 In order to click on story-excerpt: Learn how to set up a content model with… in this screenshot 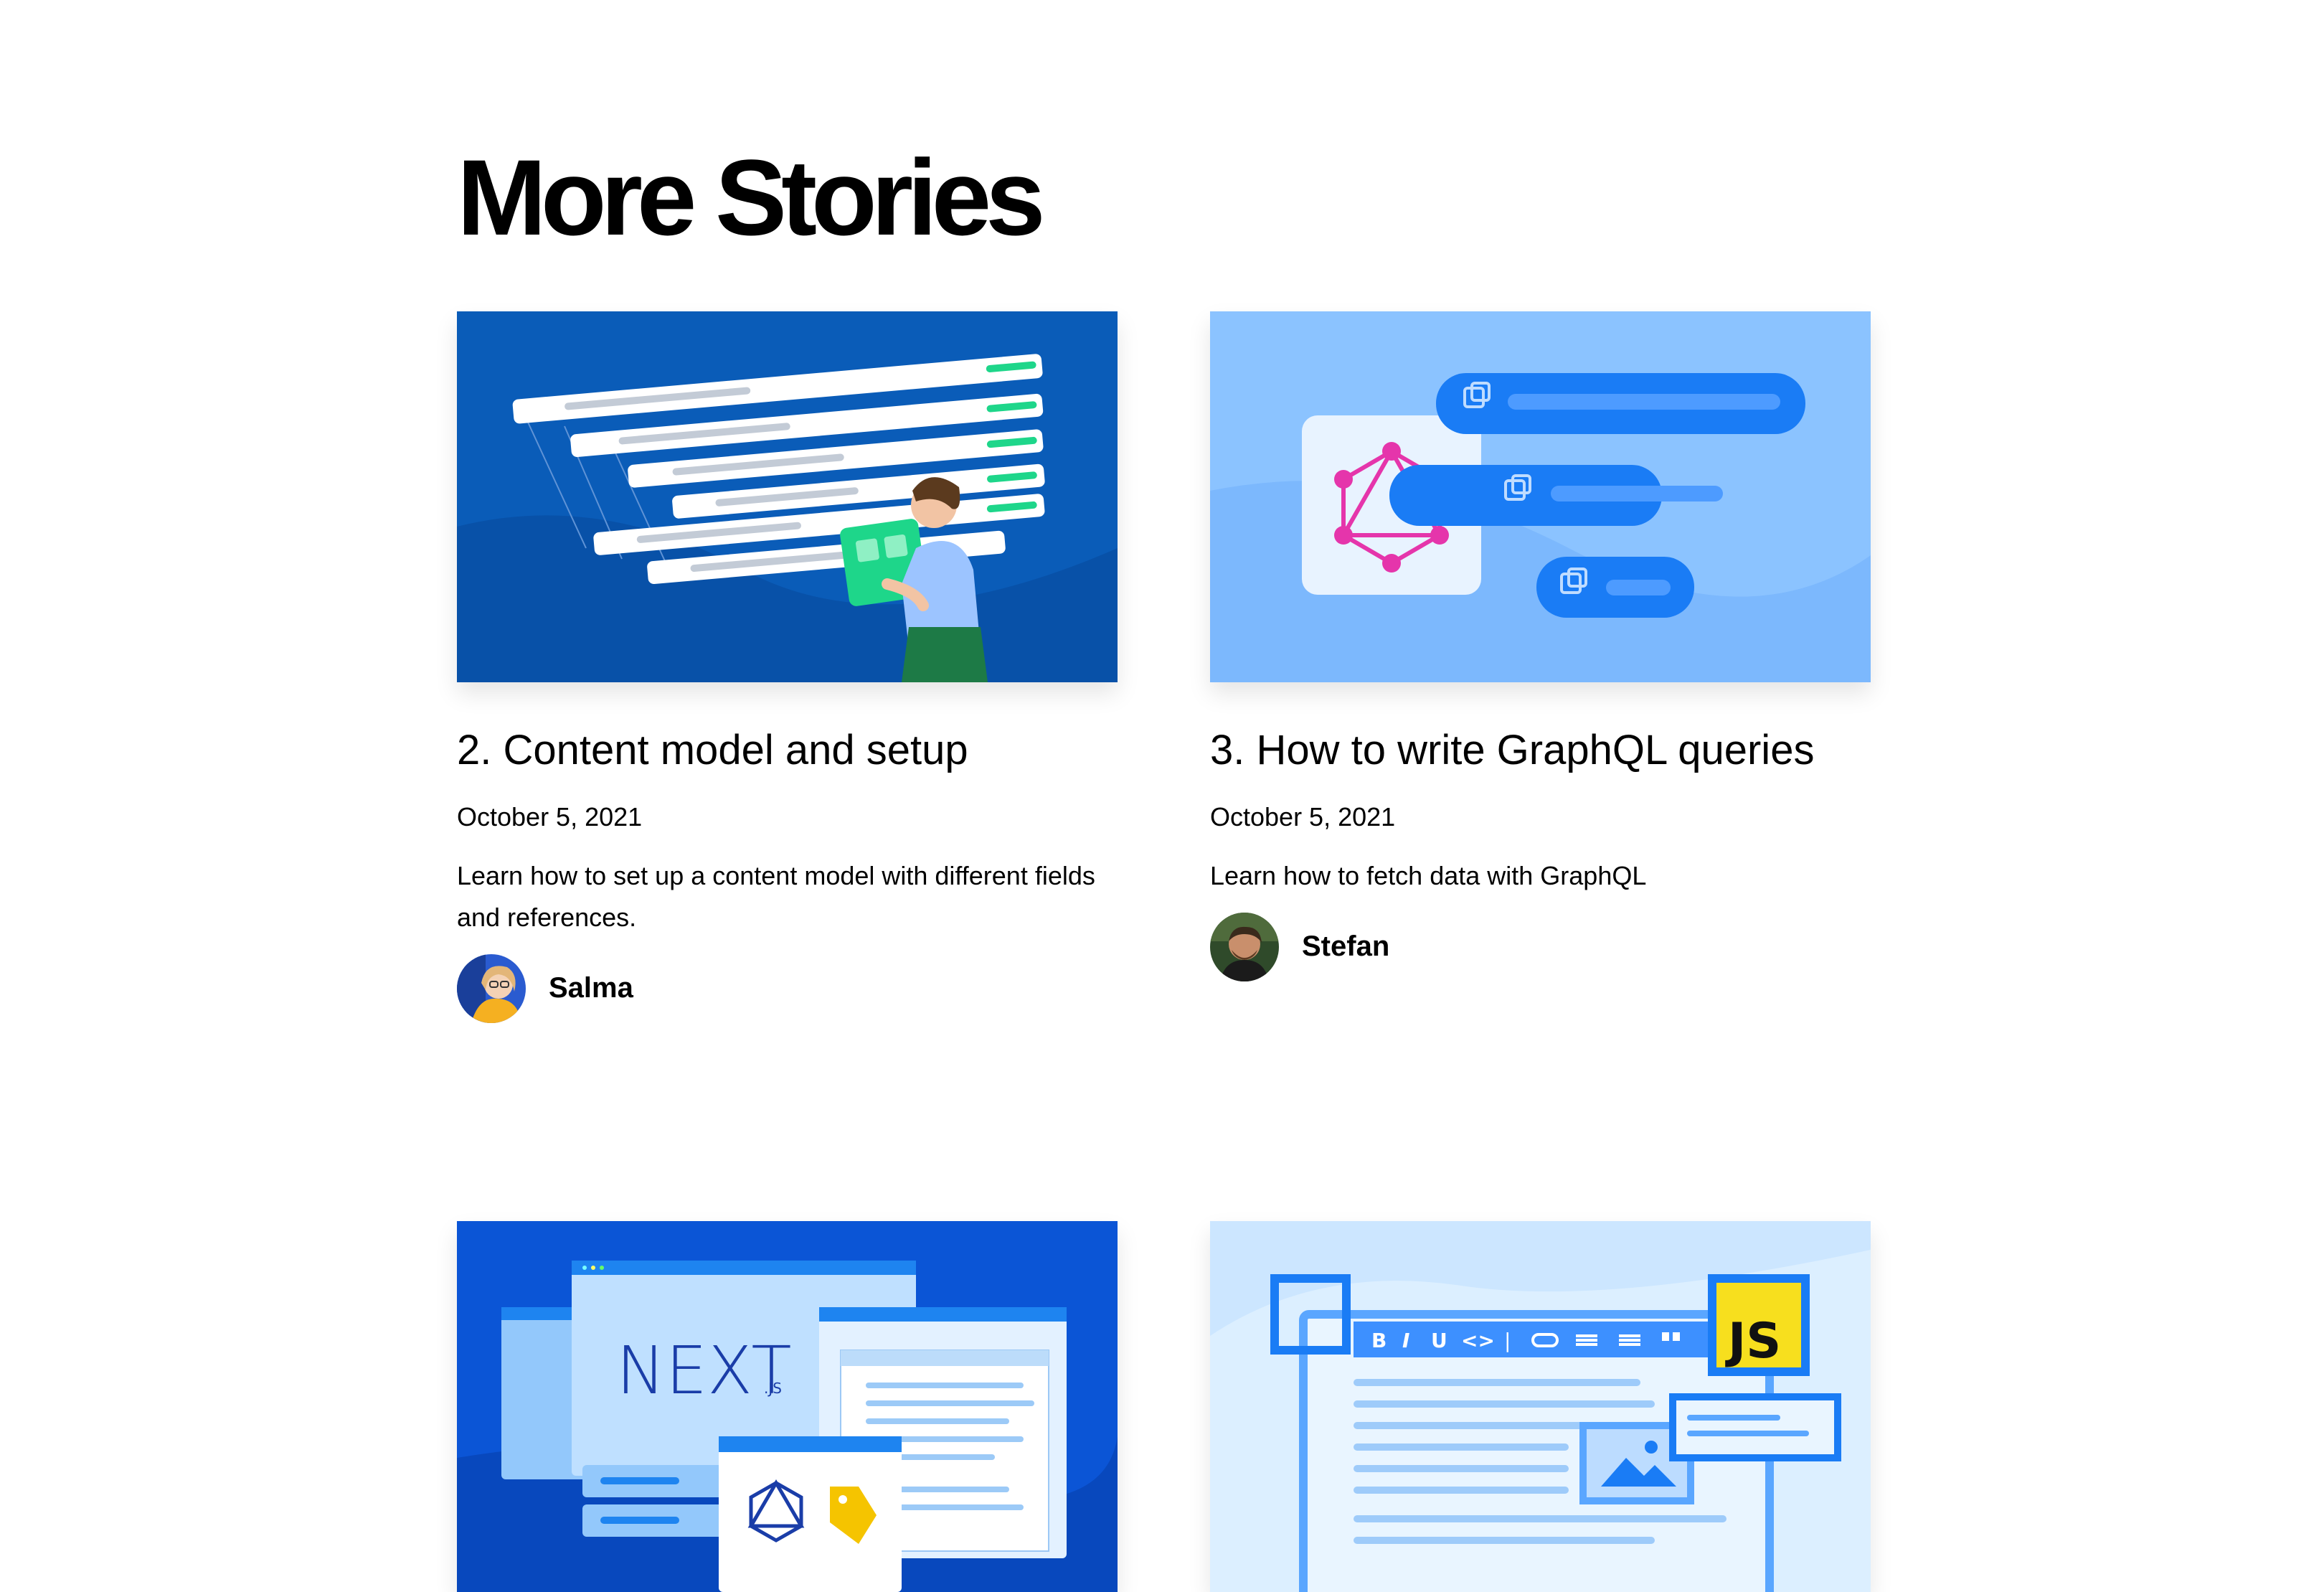, I will do `click(776, 896)`.